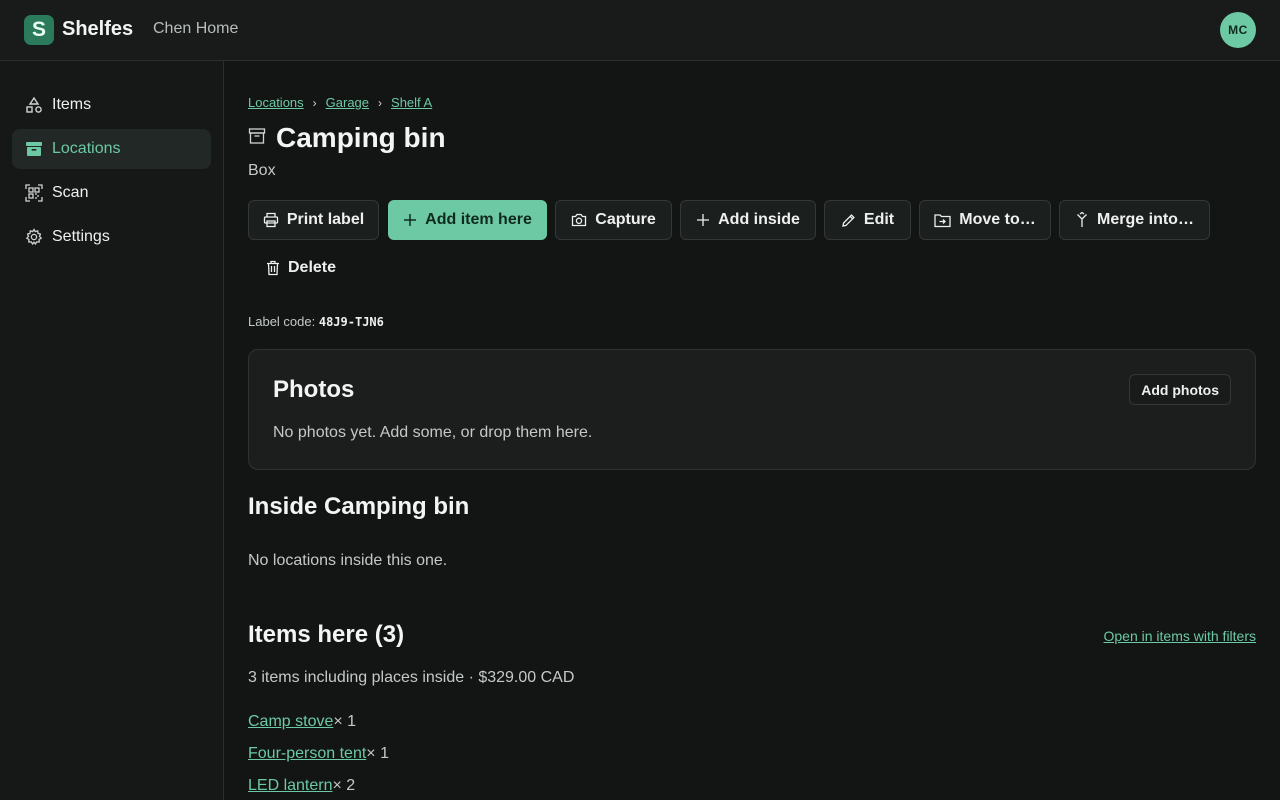 This screenshot has height=800, width=1280. What do you see at coordinates (625, 219) in the screenshot?
I see `capture-text: Capture` at bounding box center [625, 219].